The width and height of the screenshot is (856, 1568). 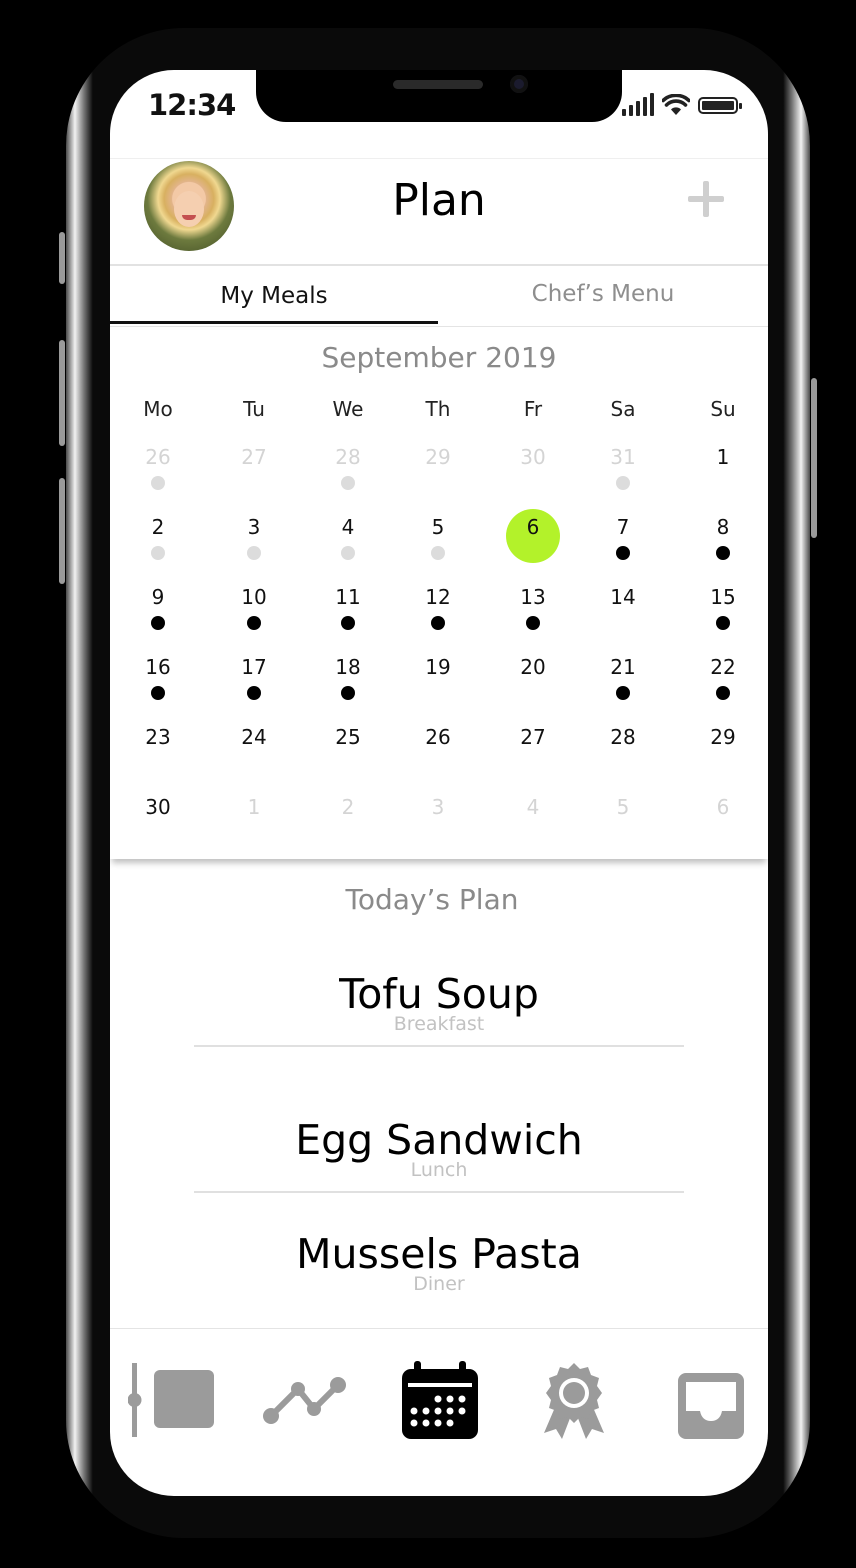 I want to click on calendar-day: 20, so click(x=533, y=667).